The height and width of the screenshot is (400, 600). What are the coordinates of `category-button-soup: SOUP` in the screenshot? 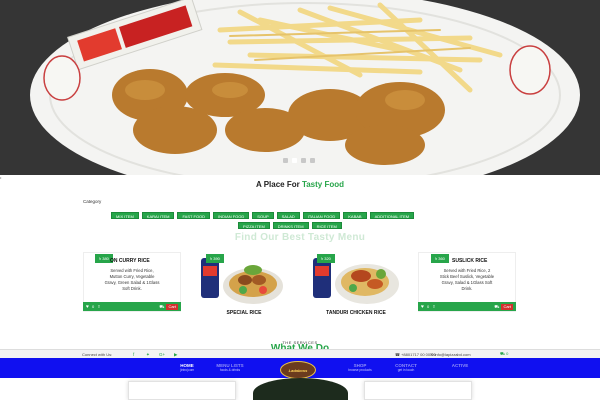 It's located at (263, 215).